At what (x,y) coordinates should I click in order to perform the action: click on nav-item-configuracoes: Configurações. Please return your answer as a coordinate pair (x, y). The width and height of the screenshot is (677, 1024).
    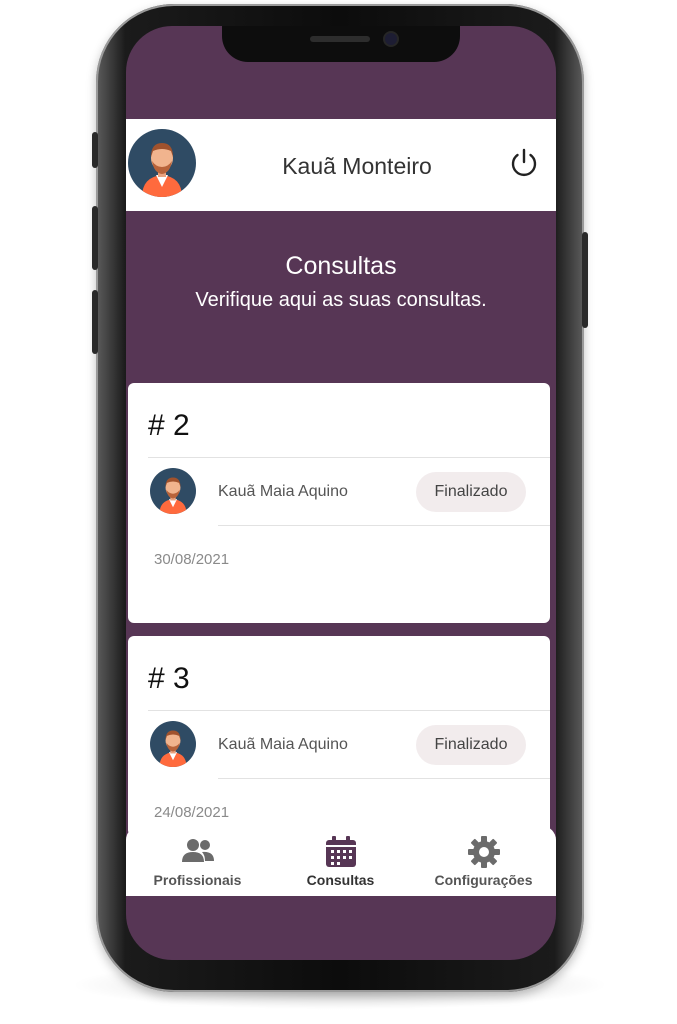
    Looking at the image, I should click on (483, 861).